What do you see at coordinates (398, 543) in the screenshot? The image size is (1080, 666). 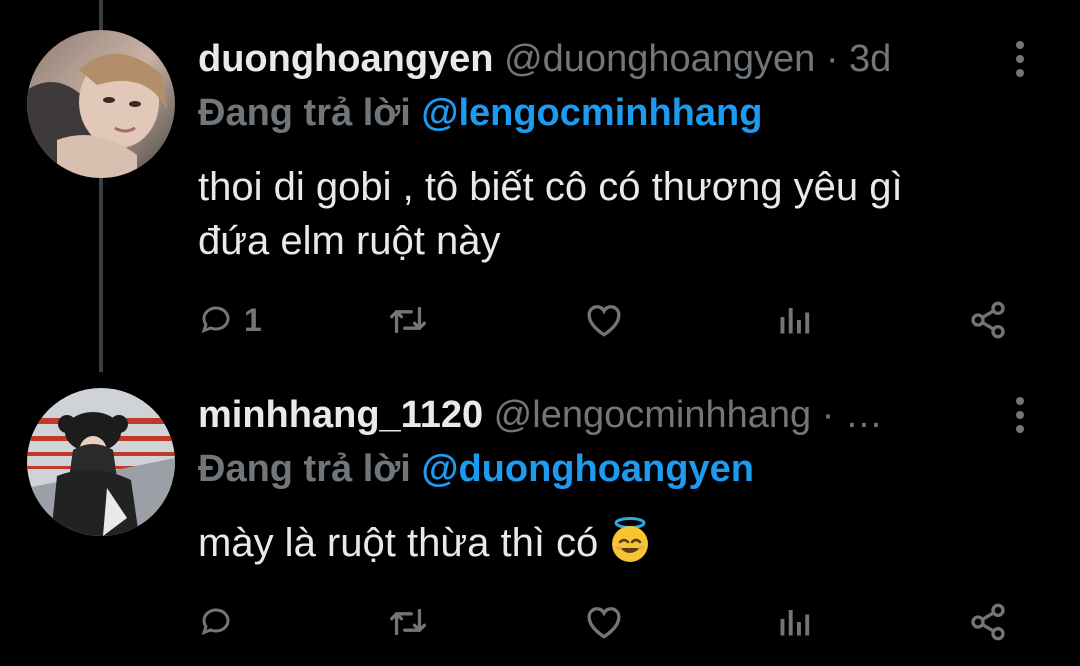 I see `tweet-text-line: mày là ruột thừa thì có` at bounding box center [398, 543].